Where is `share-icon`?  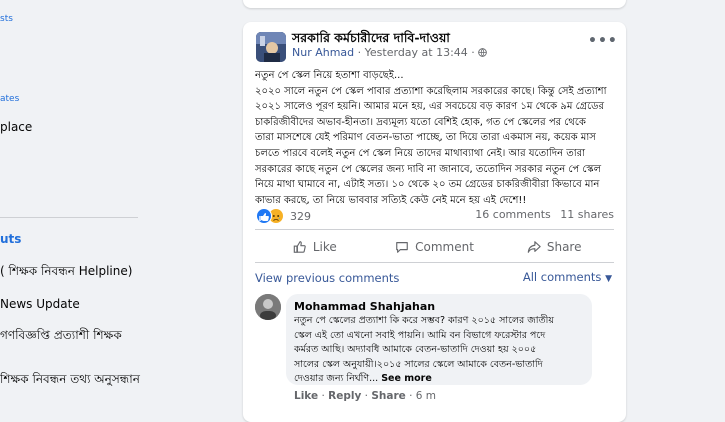 share-icon is located at coordinates (534, 247).